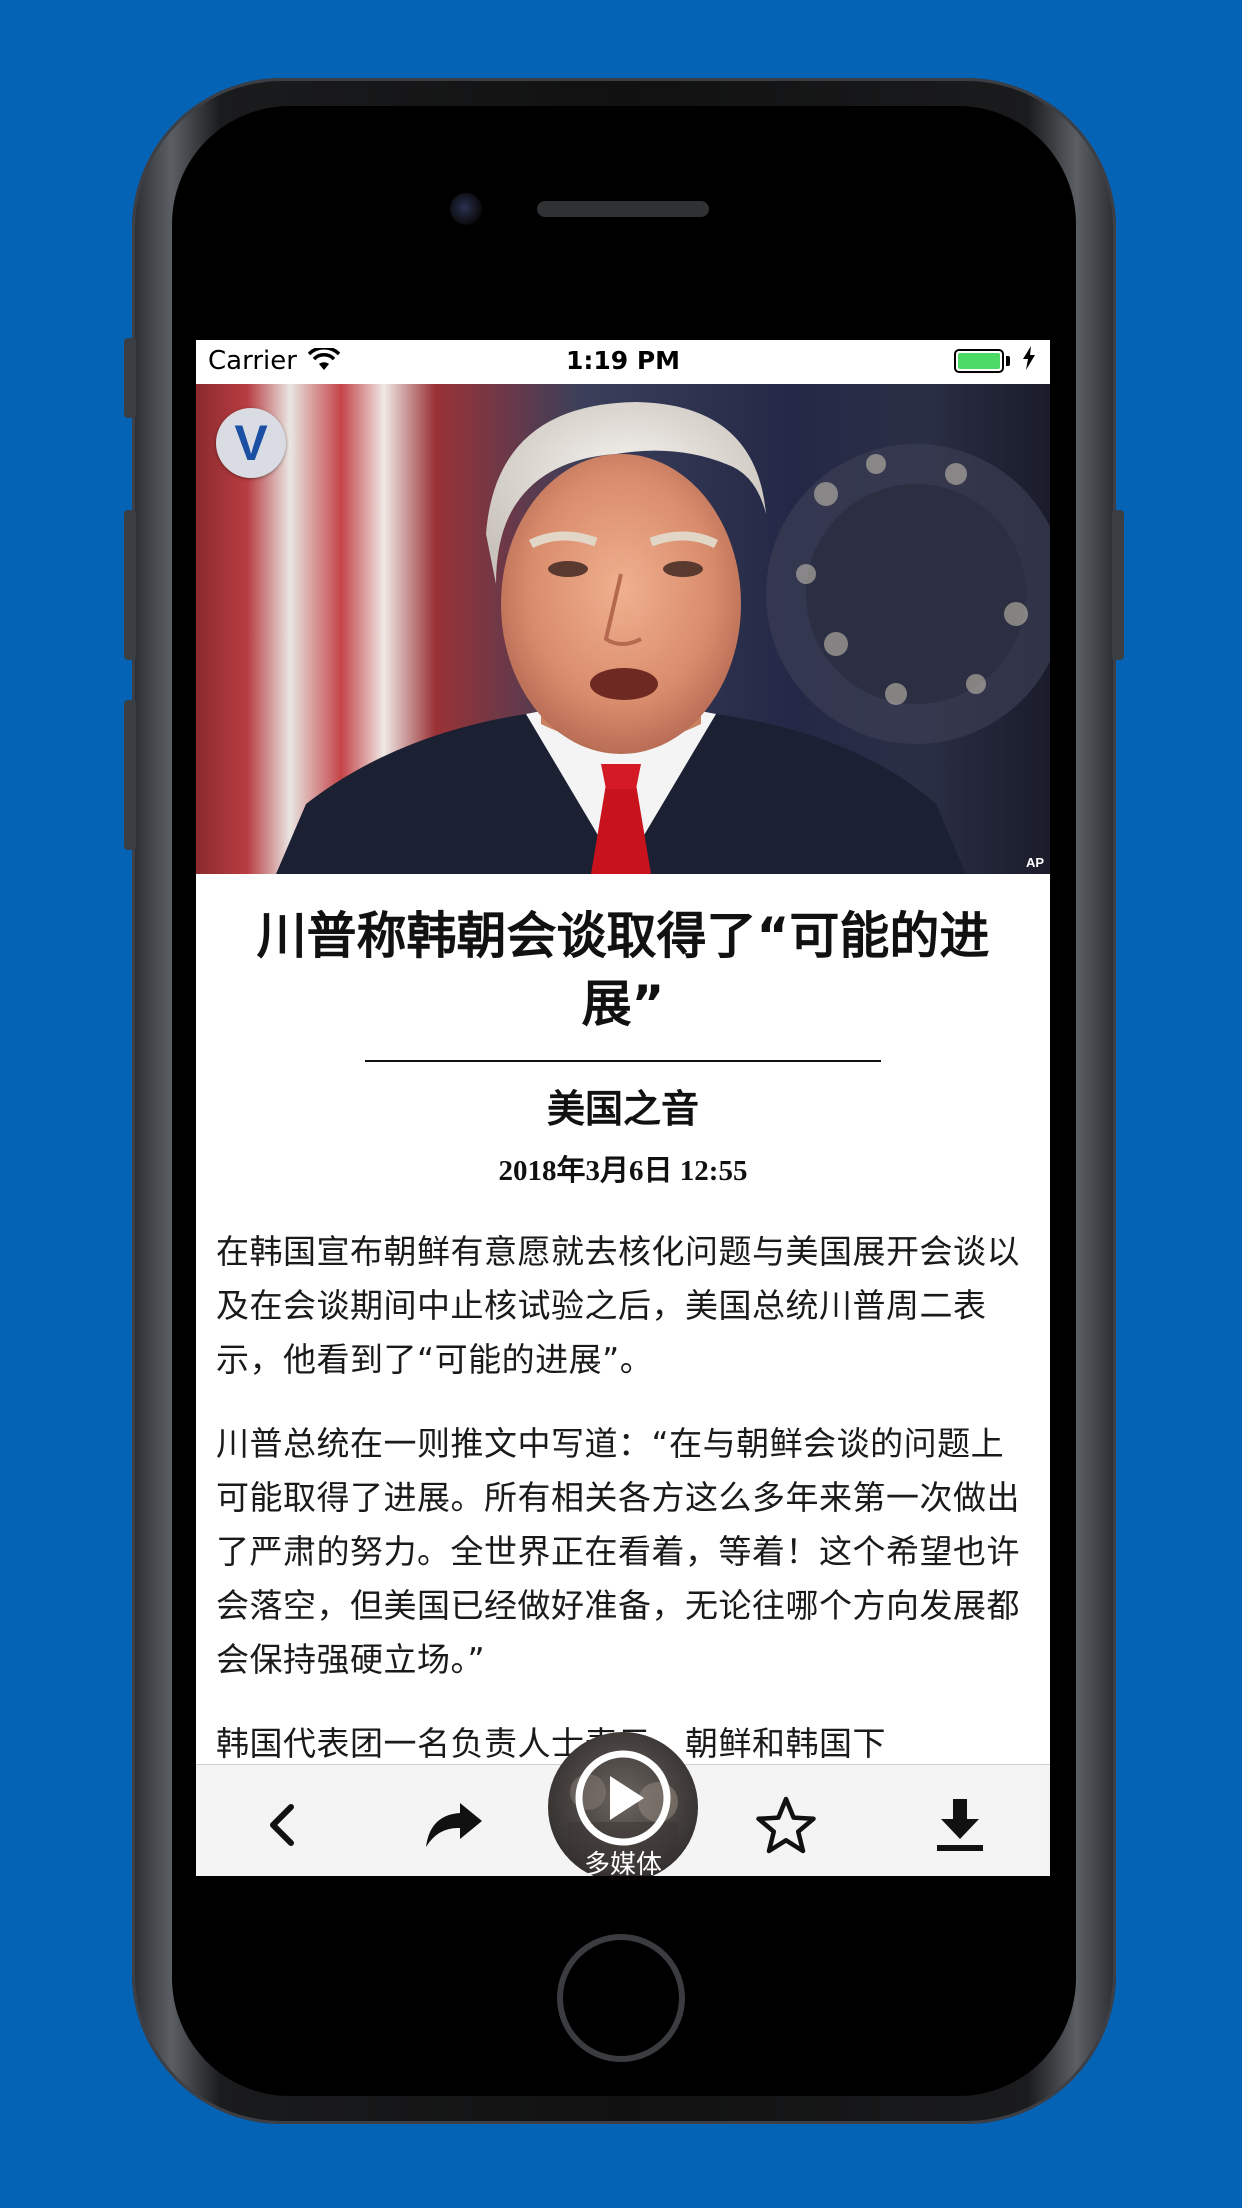  I want to click on favorite-button, so click(786, 1825).